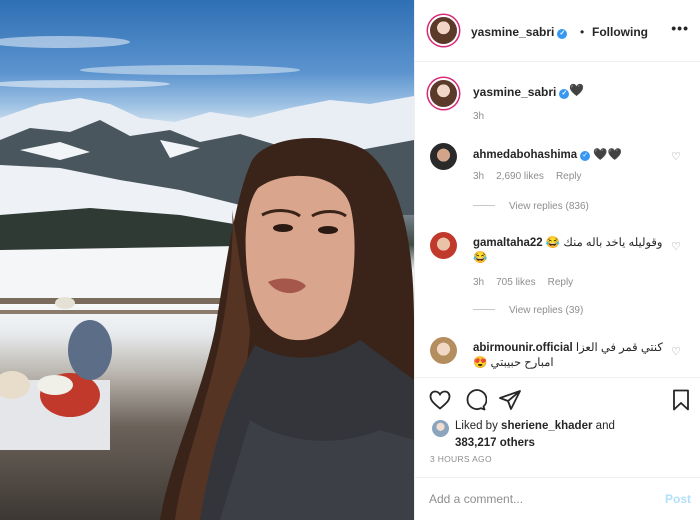  Describe the element at coordinates (557, 399) in the screenshot. I see `post-actions-bar` at that location.